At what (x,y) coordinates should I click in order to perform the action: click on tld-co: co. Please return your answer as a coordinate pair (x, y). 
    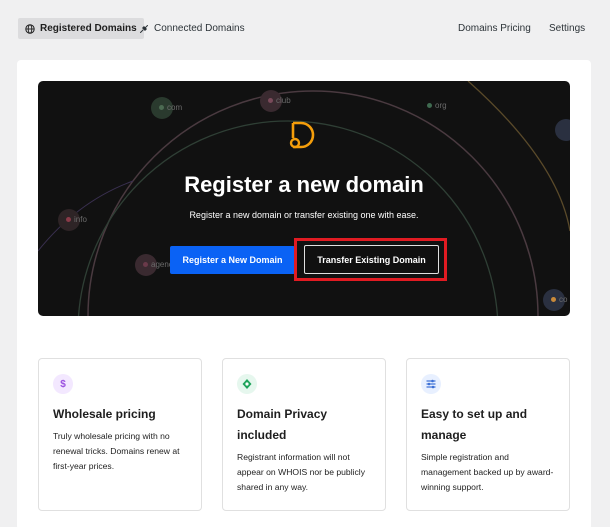
    Looking at the image, I should click on (559, 299).